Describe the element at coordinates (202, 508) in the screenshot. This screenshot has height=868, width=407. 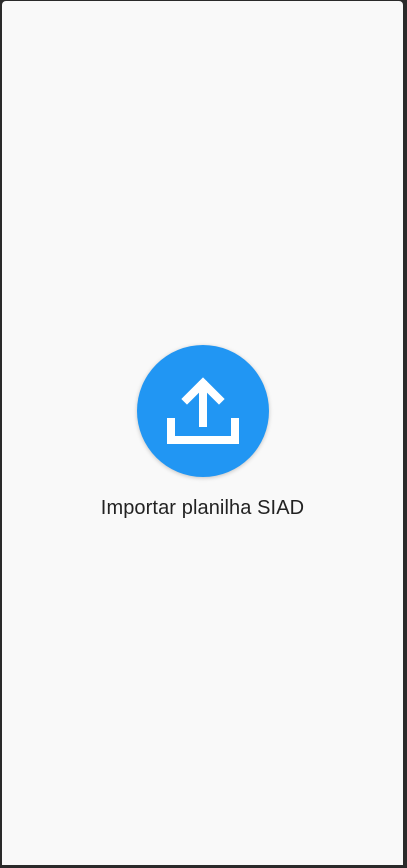
I see `import-spreadsheet-label: Importar planilha SIAD` at that location.